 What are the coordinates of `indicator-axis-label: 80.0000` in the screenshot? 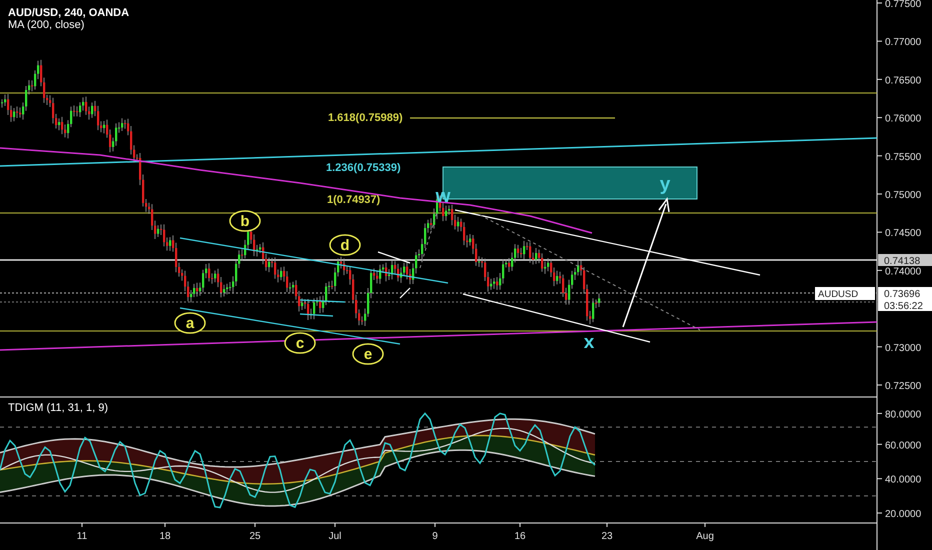 It's located at (903, 414).